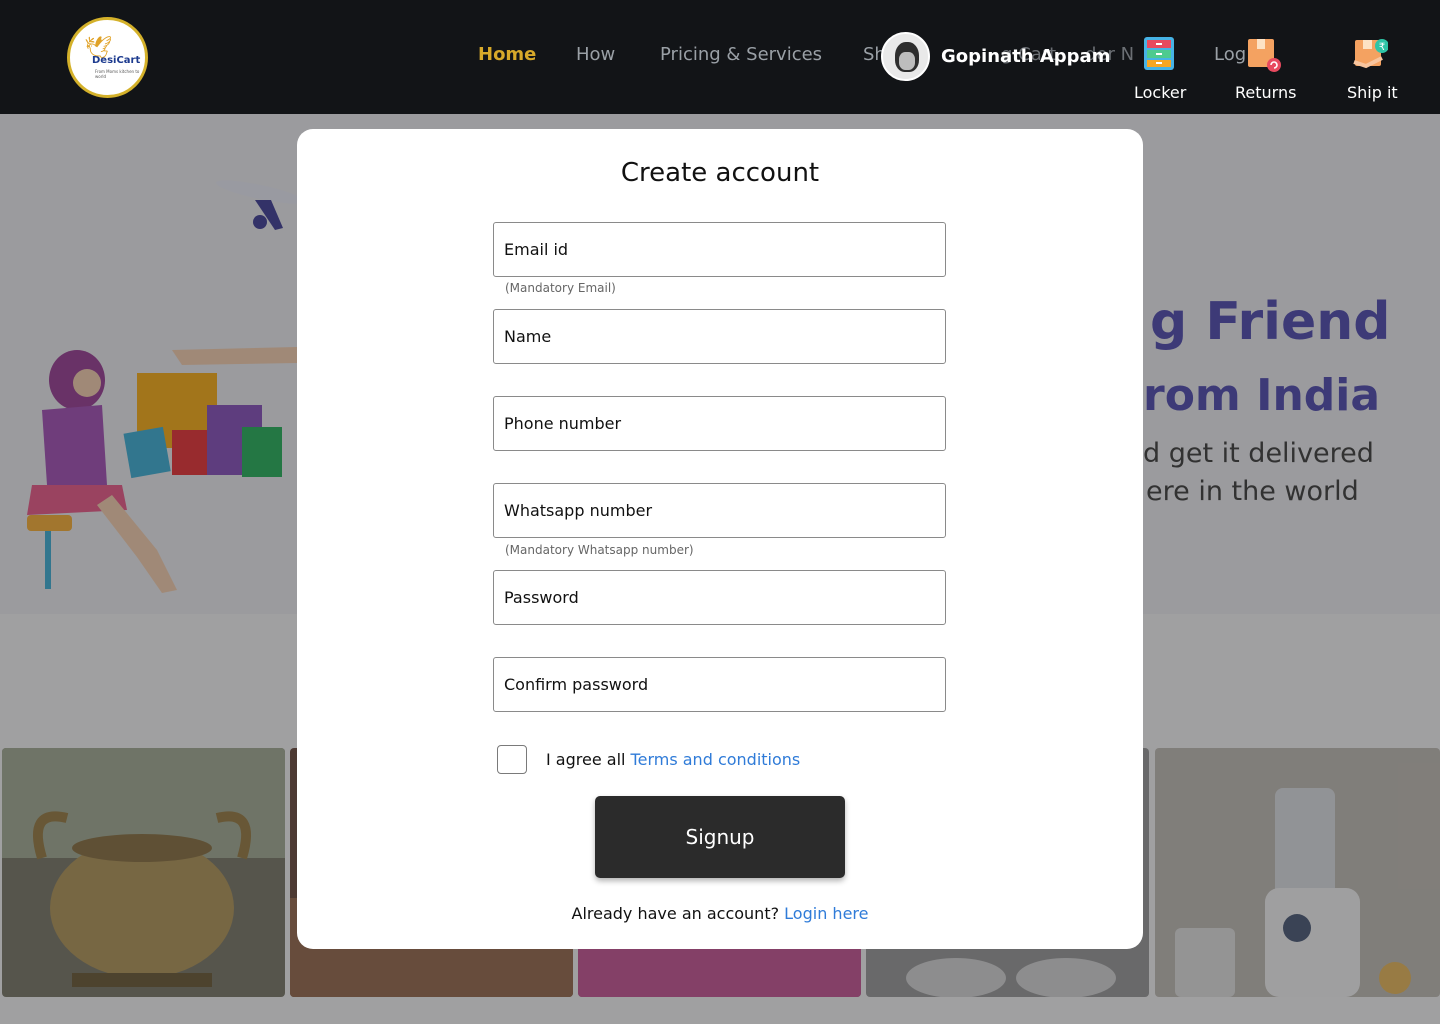  I want to click on nav-how: How, so click(595, 54).